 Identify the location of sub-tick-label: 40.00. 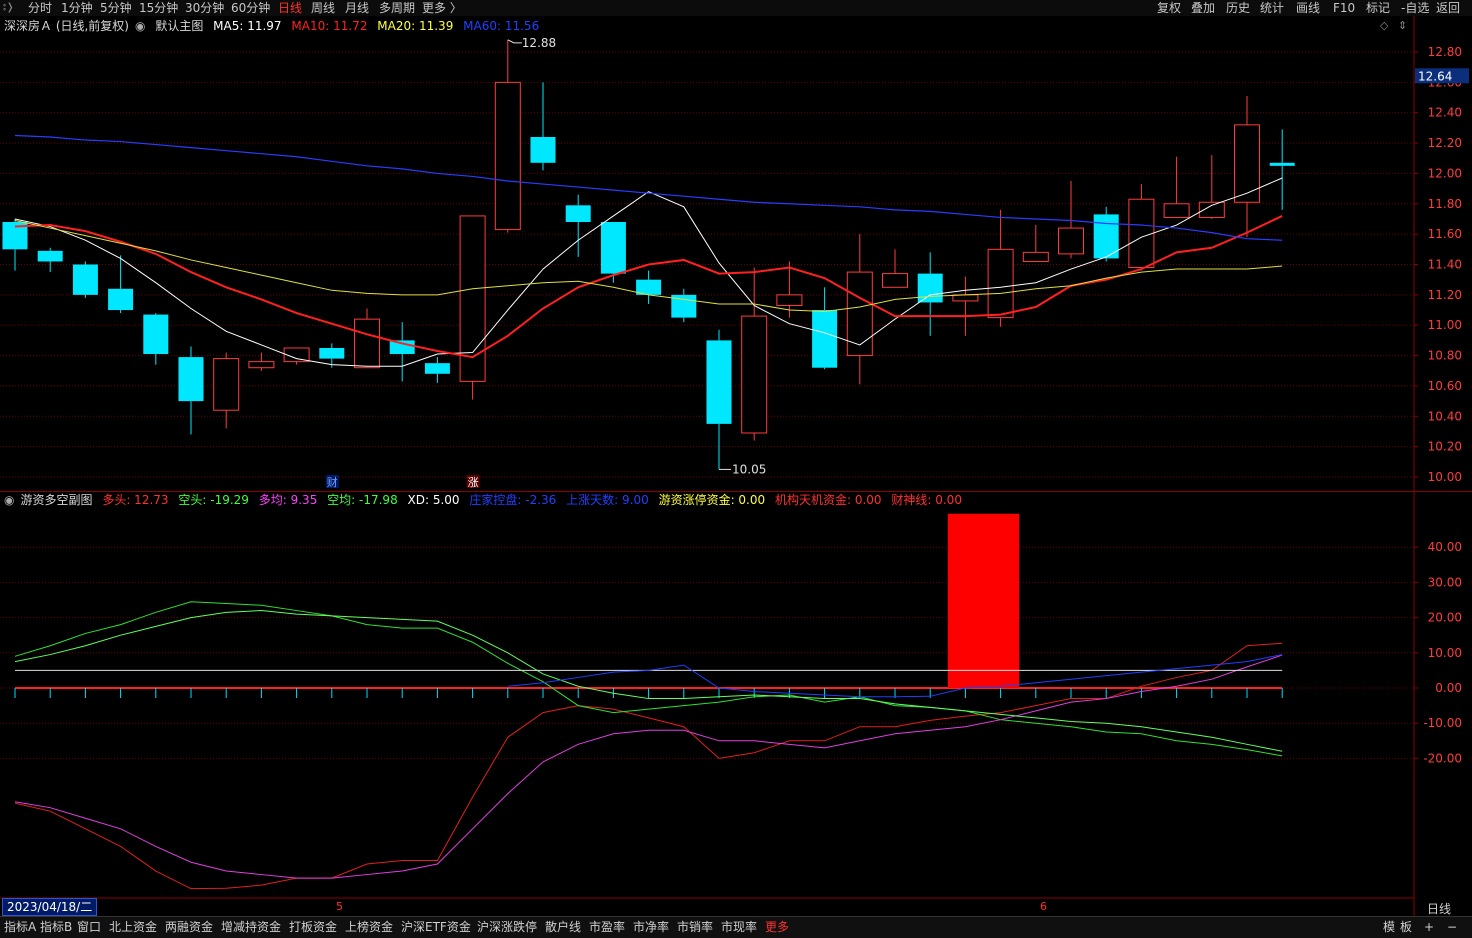
(1445, 547).